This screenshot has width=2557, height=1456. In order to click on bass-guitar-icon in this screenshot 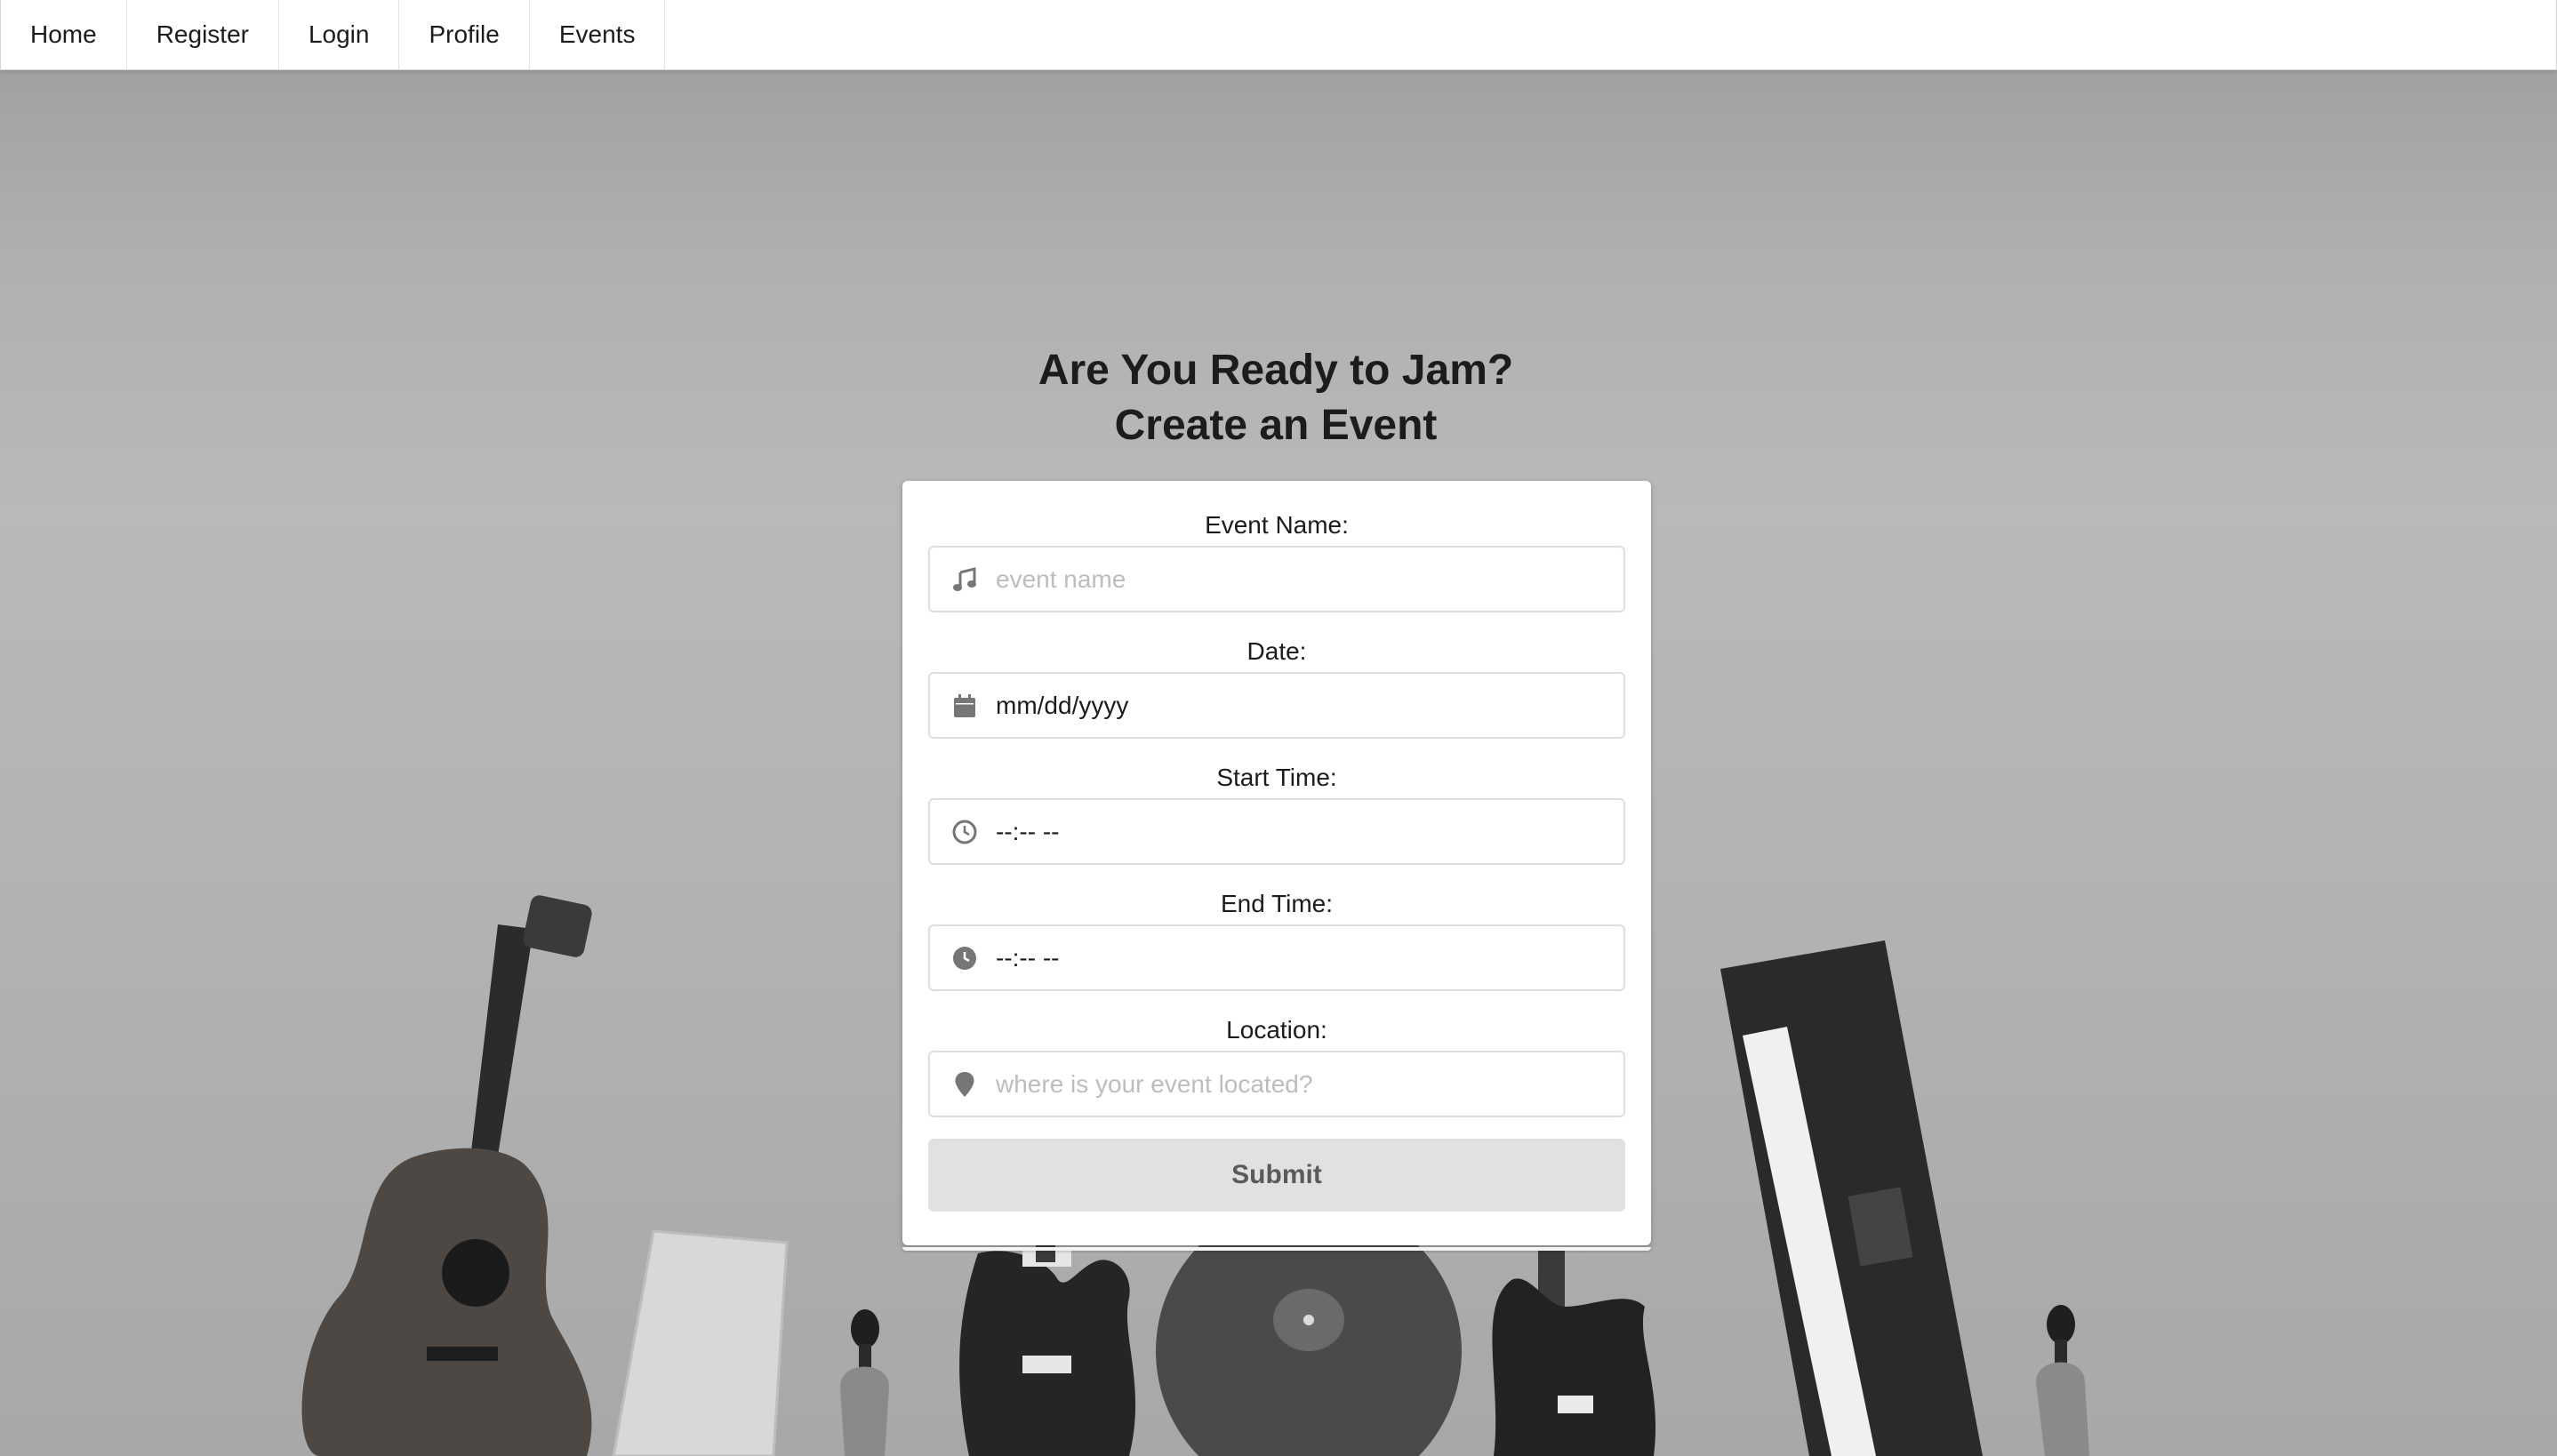, I will do `click(1574, 1352)`.